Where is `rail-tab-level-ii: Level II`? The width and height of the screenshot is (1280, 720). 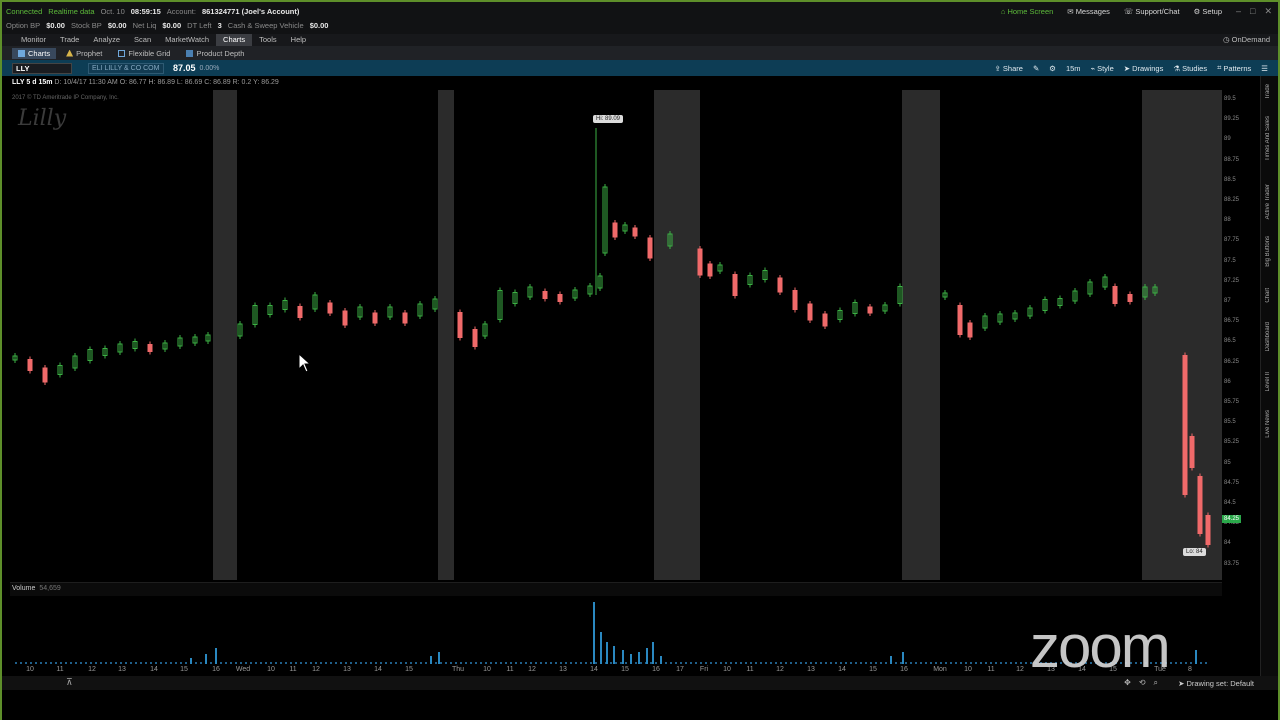 rail-tab-level-ii: Level II is located at coordinates (1268, 381).